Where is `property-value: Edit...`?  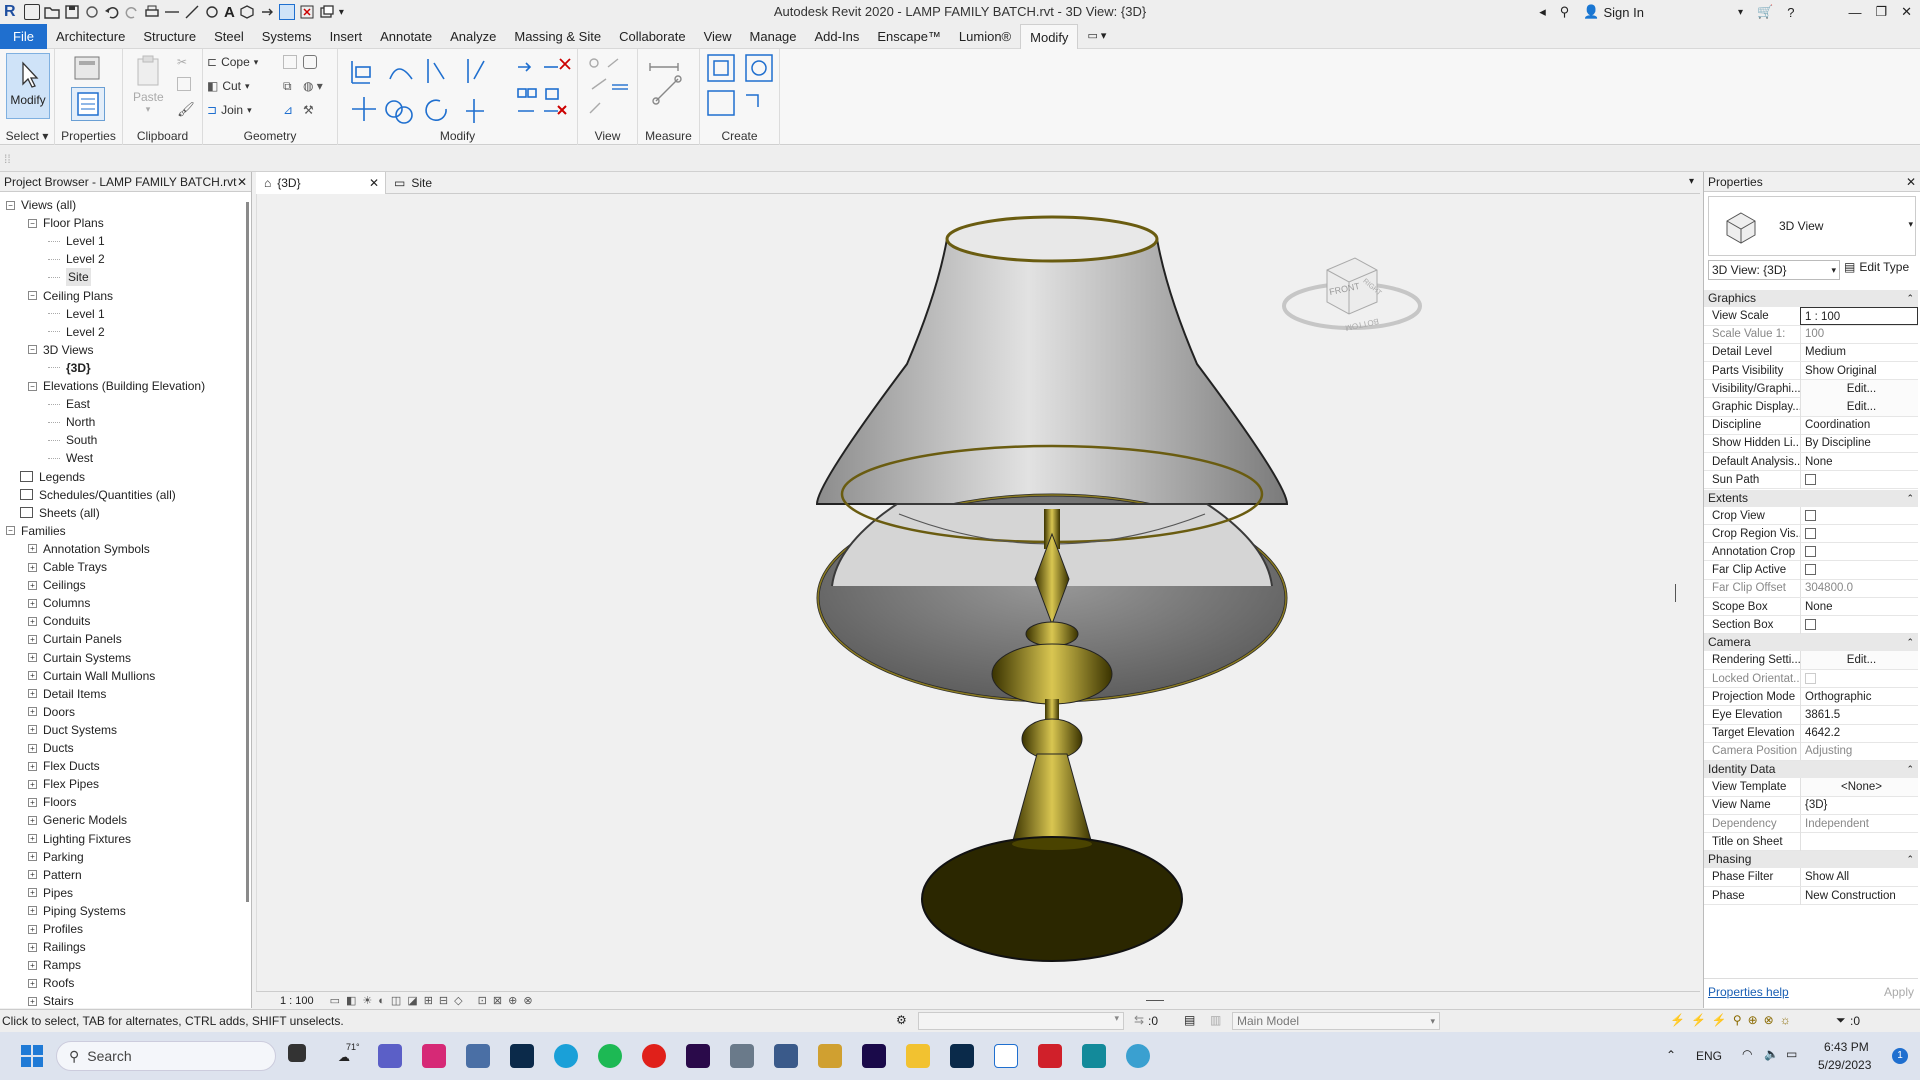
property-value: Edit... is located at coordinates (1859, 407).